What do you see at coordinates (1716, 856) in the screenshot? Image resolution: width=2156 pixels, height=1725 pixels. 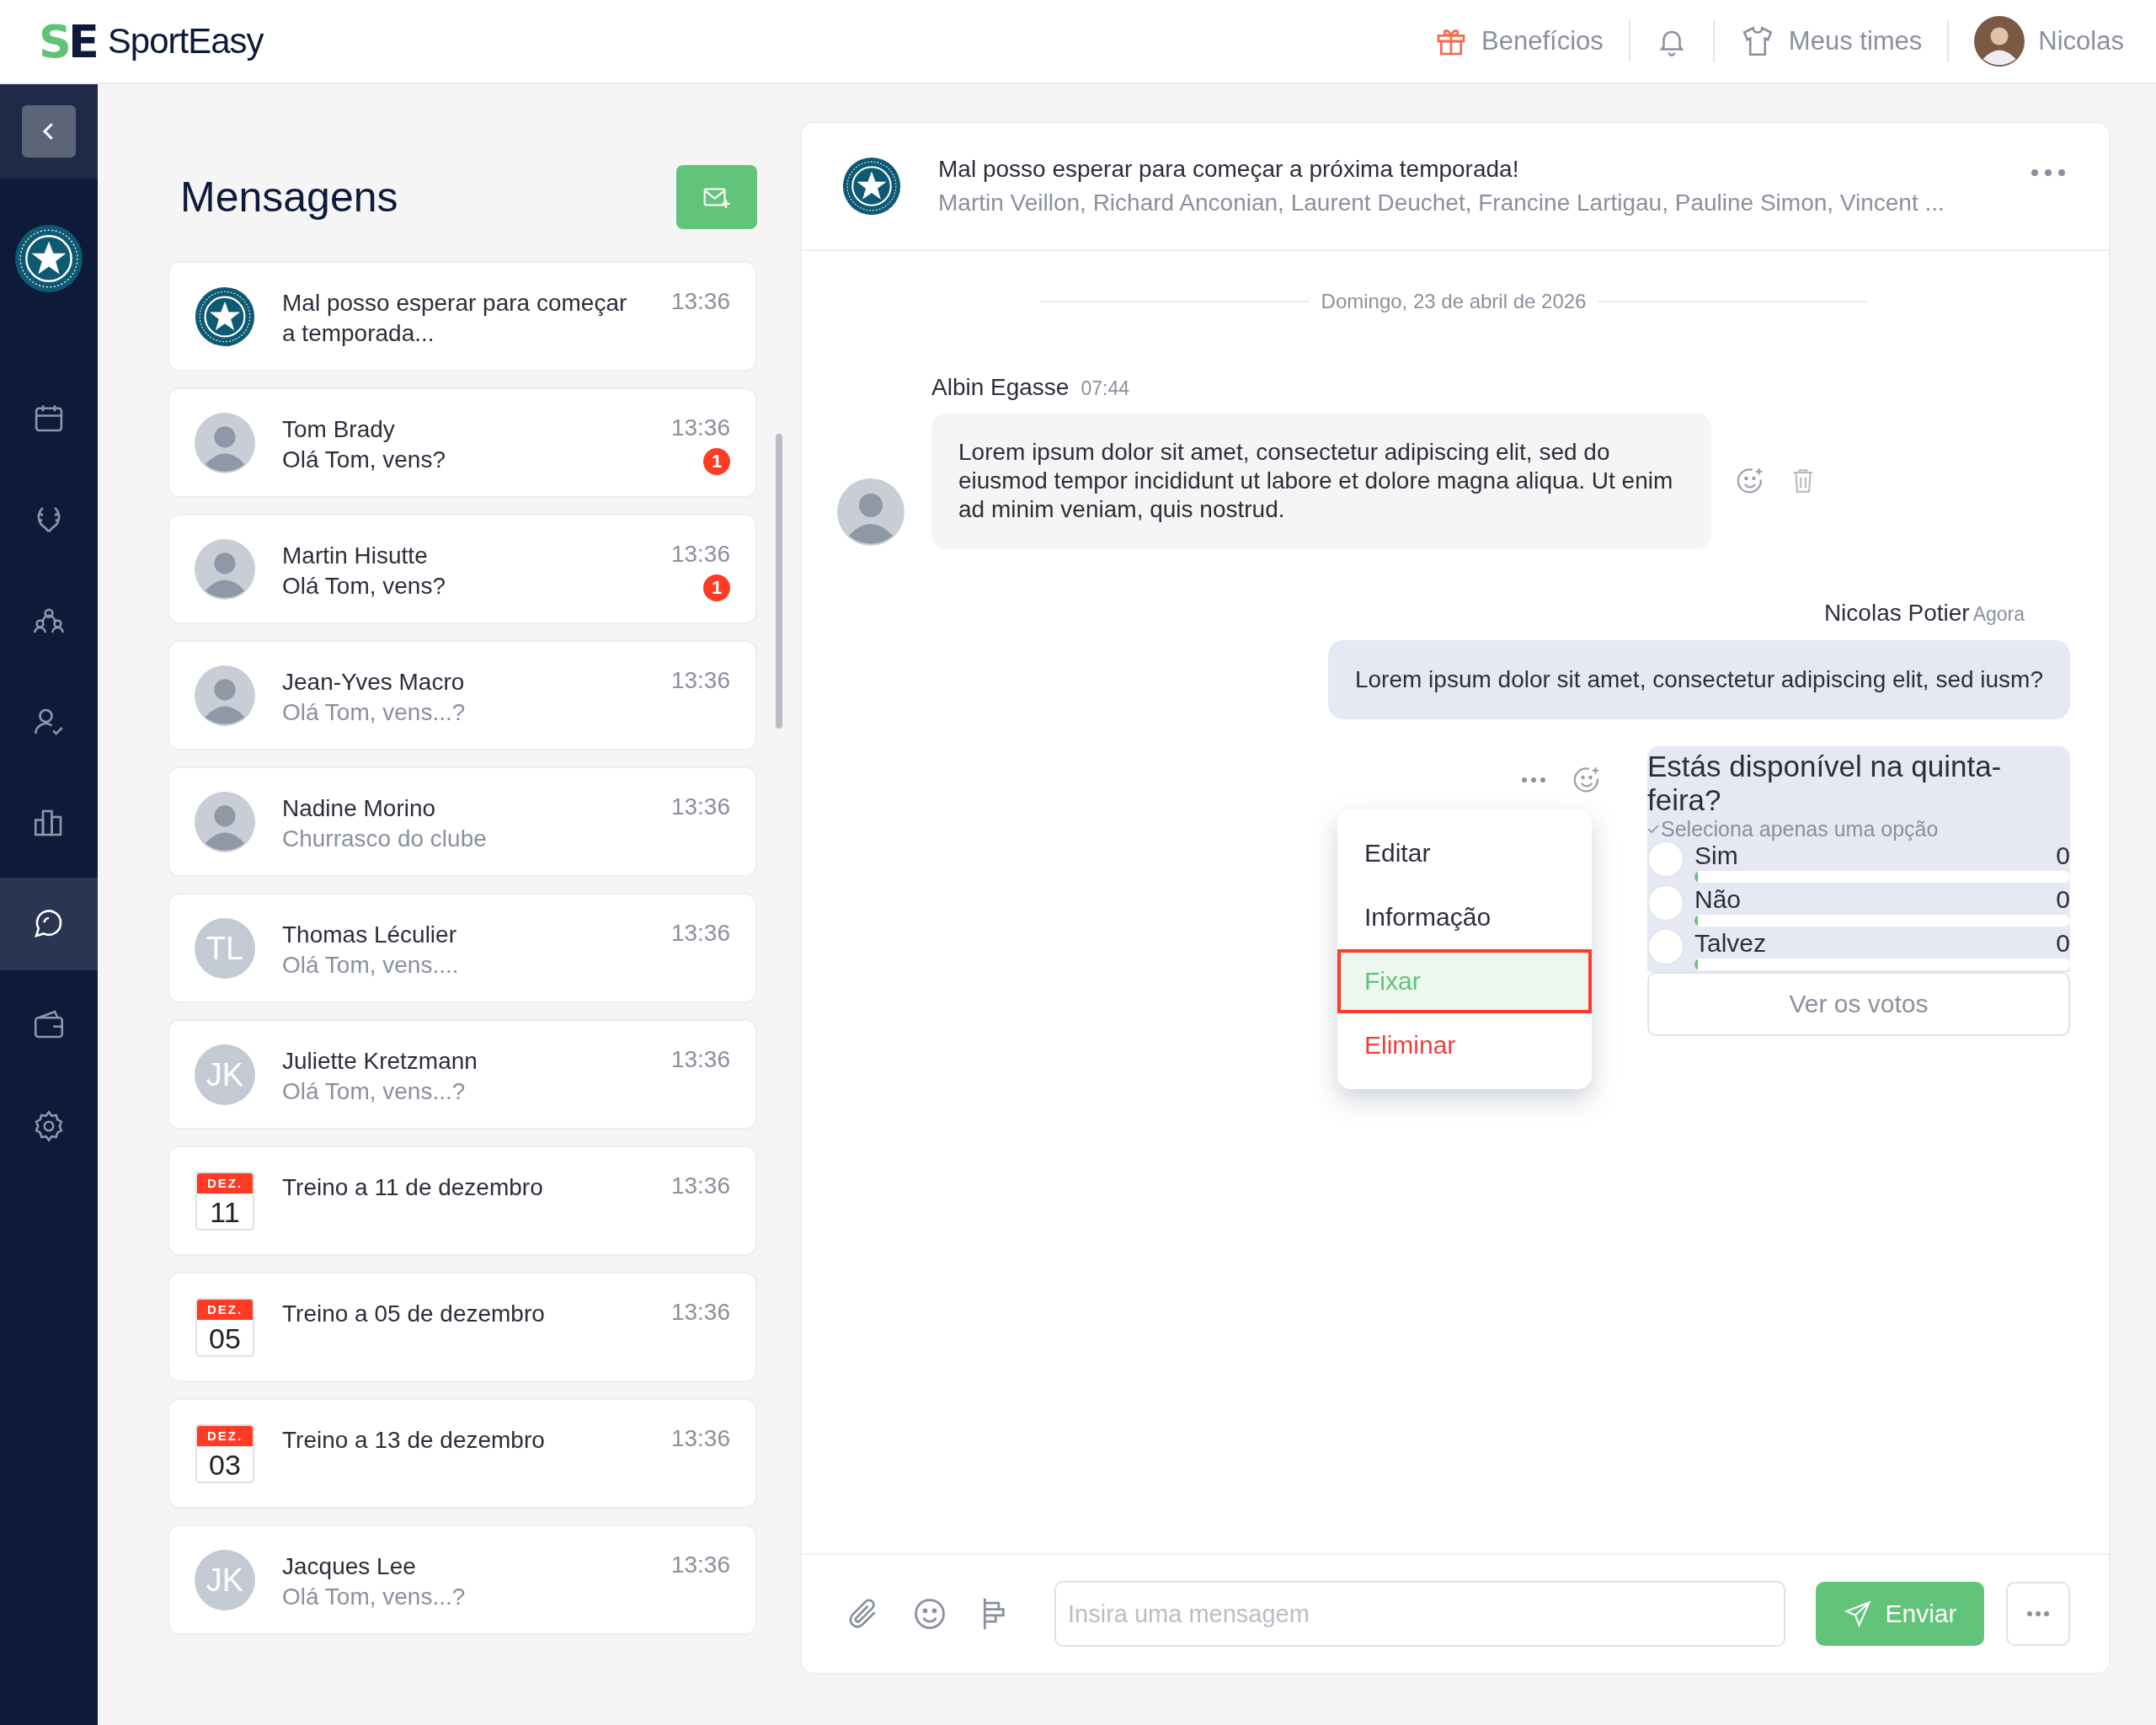 I see `poll-option-label: Sim` at bounding box center [1716, 856].